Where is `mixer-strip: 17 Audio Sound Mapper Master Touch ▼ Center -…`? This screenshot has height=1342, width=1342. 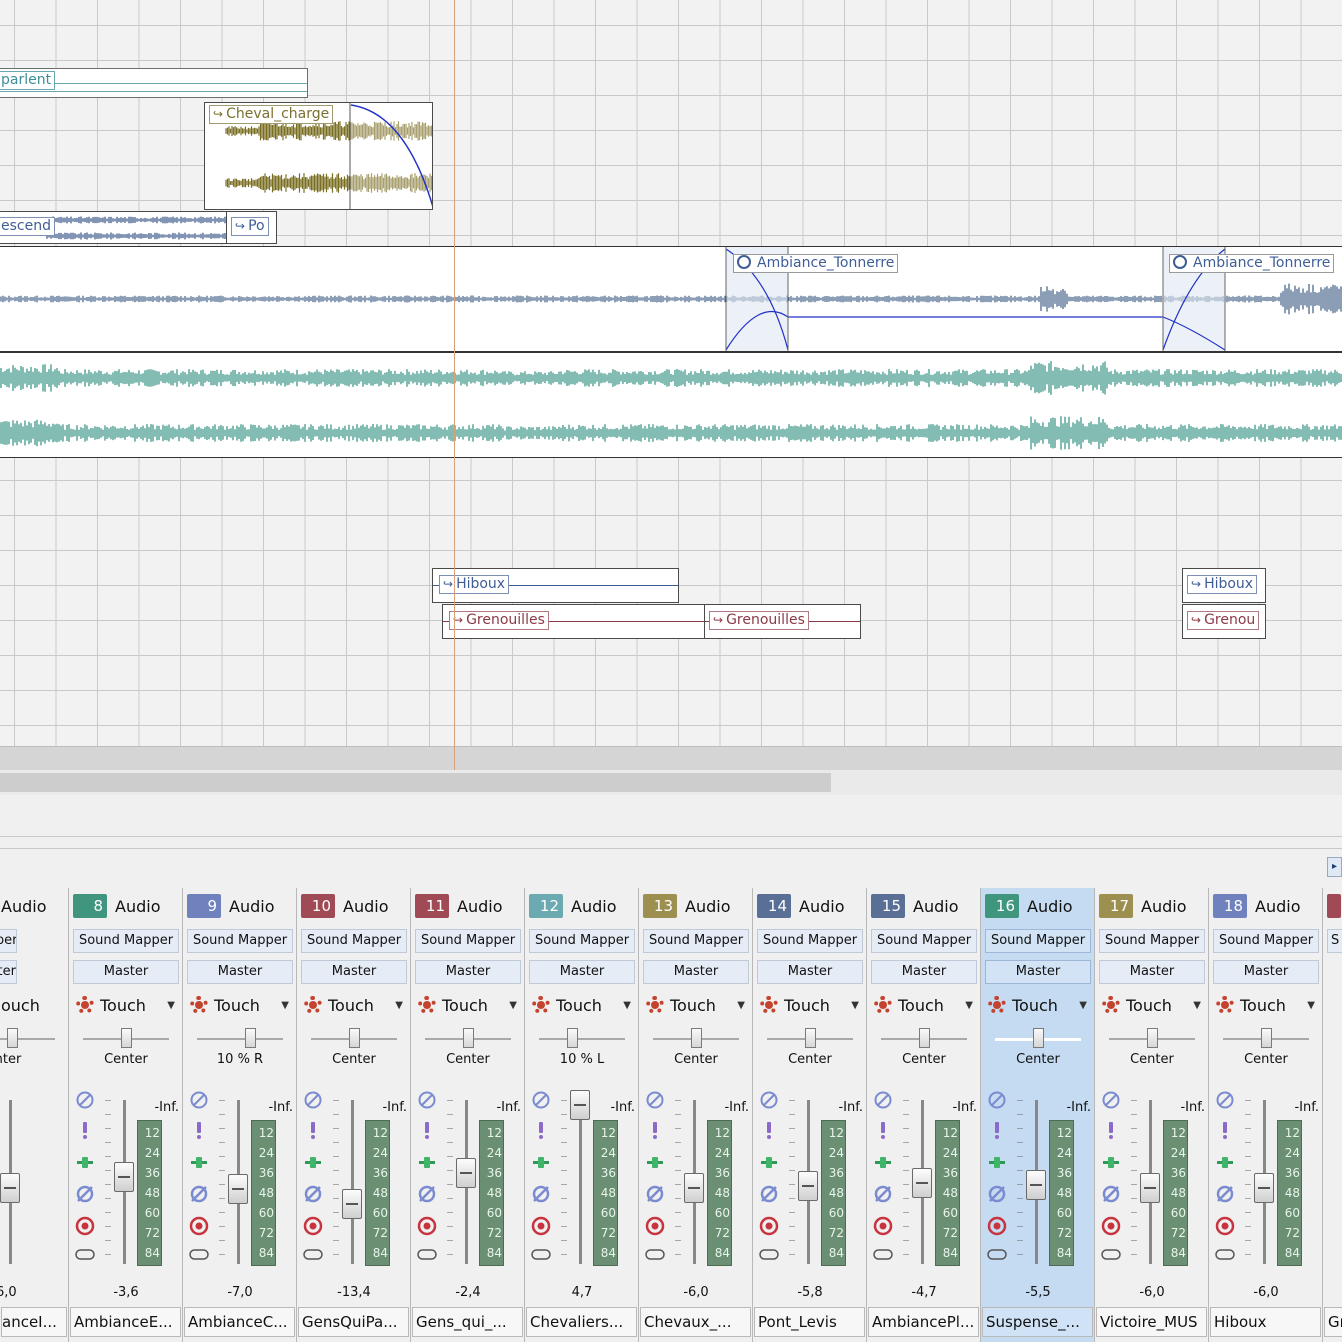 mixer-strip: 17 Audio Sound Mapper Master Touch ▼ Center -… is located at coordinates (1151, 1115).